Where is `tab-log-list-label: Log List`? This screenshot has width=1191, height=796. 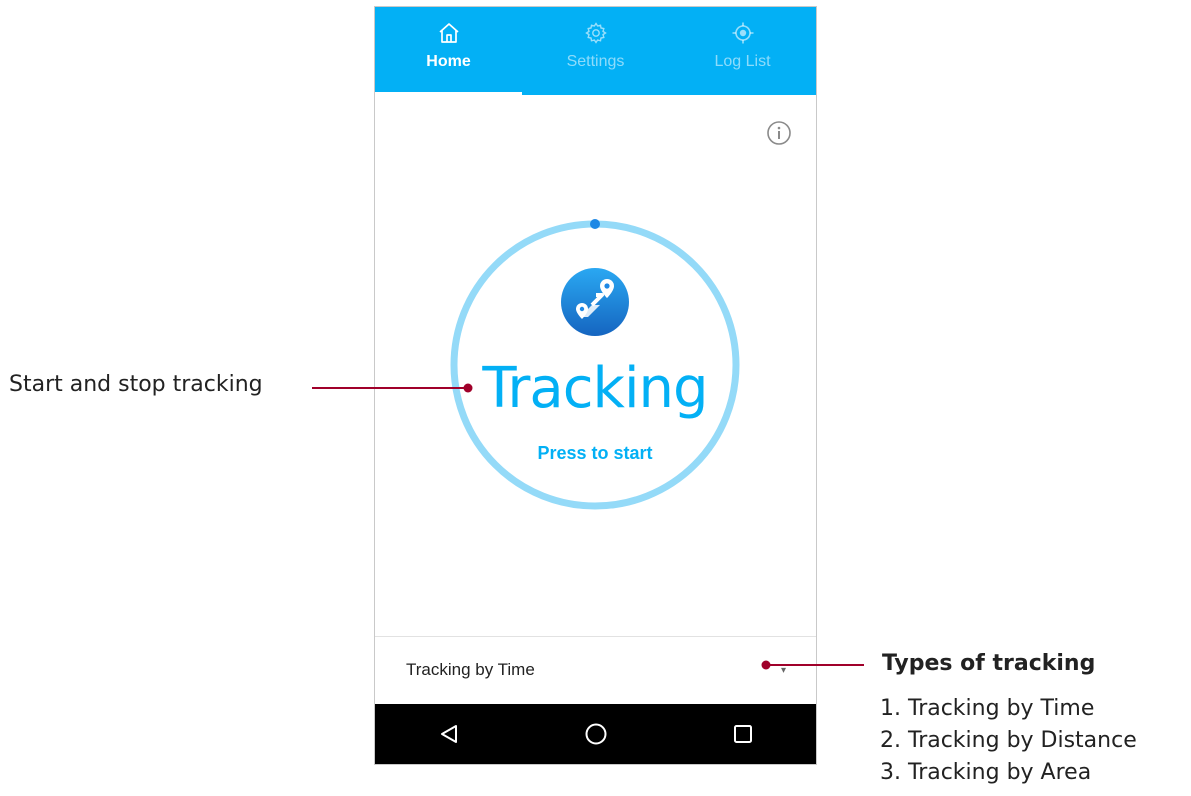 tab-log-list-label: Log List is located at coordinates (742, 61).